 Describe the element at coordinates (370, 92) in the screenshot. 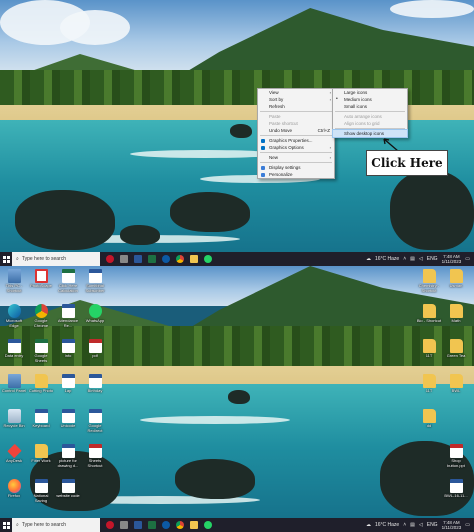

I see `menu-item-large-icons: Large icons` at that location.